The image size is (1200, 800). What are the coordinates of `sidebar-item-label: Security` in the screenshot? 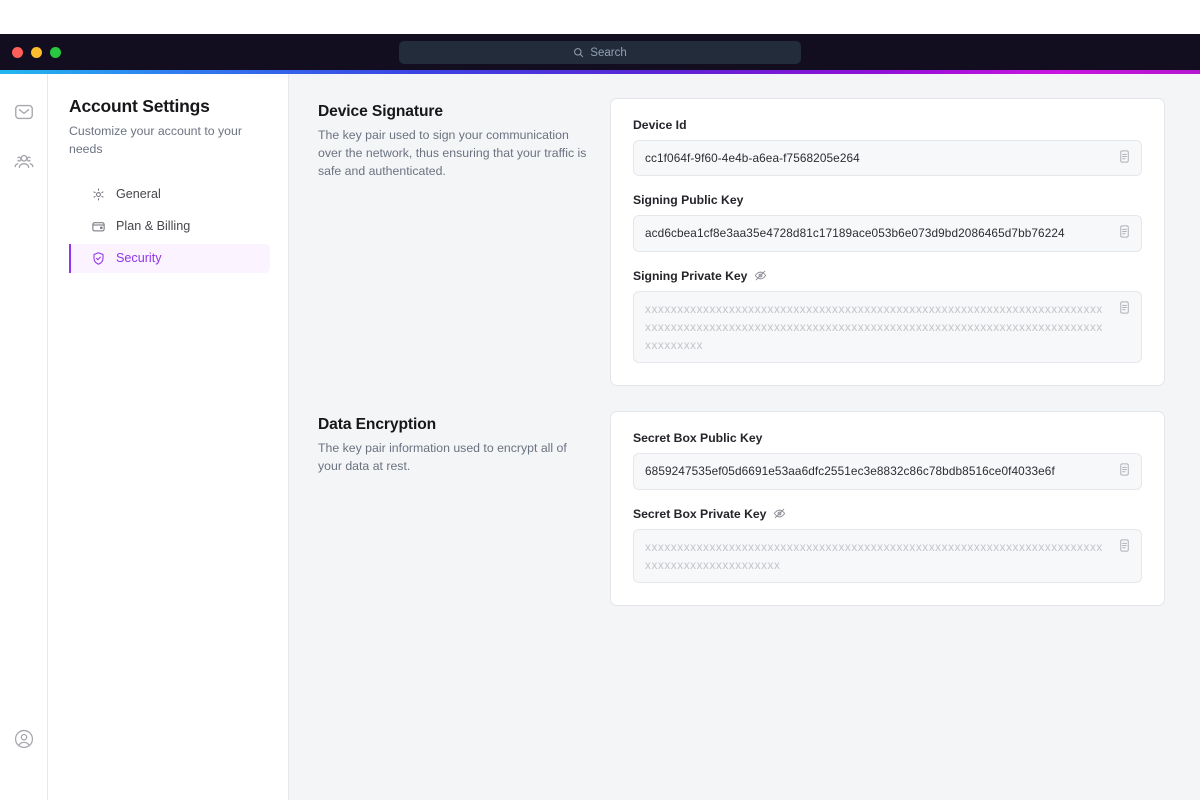 It's located at (139, 258).